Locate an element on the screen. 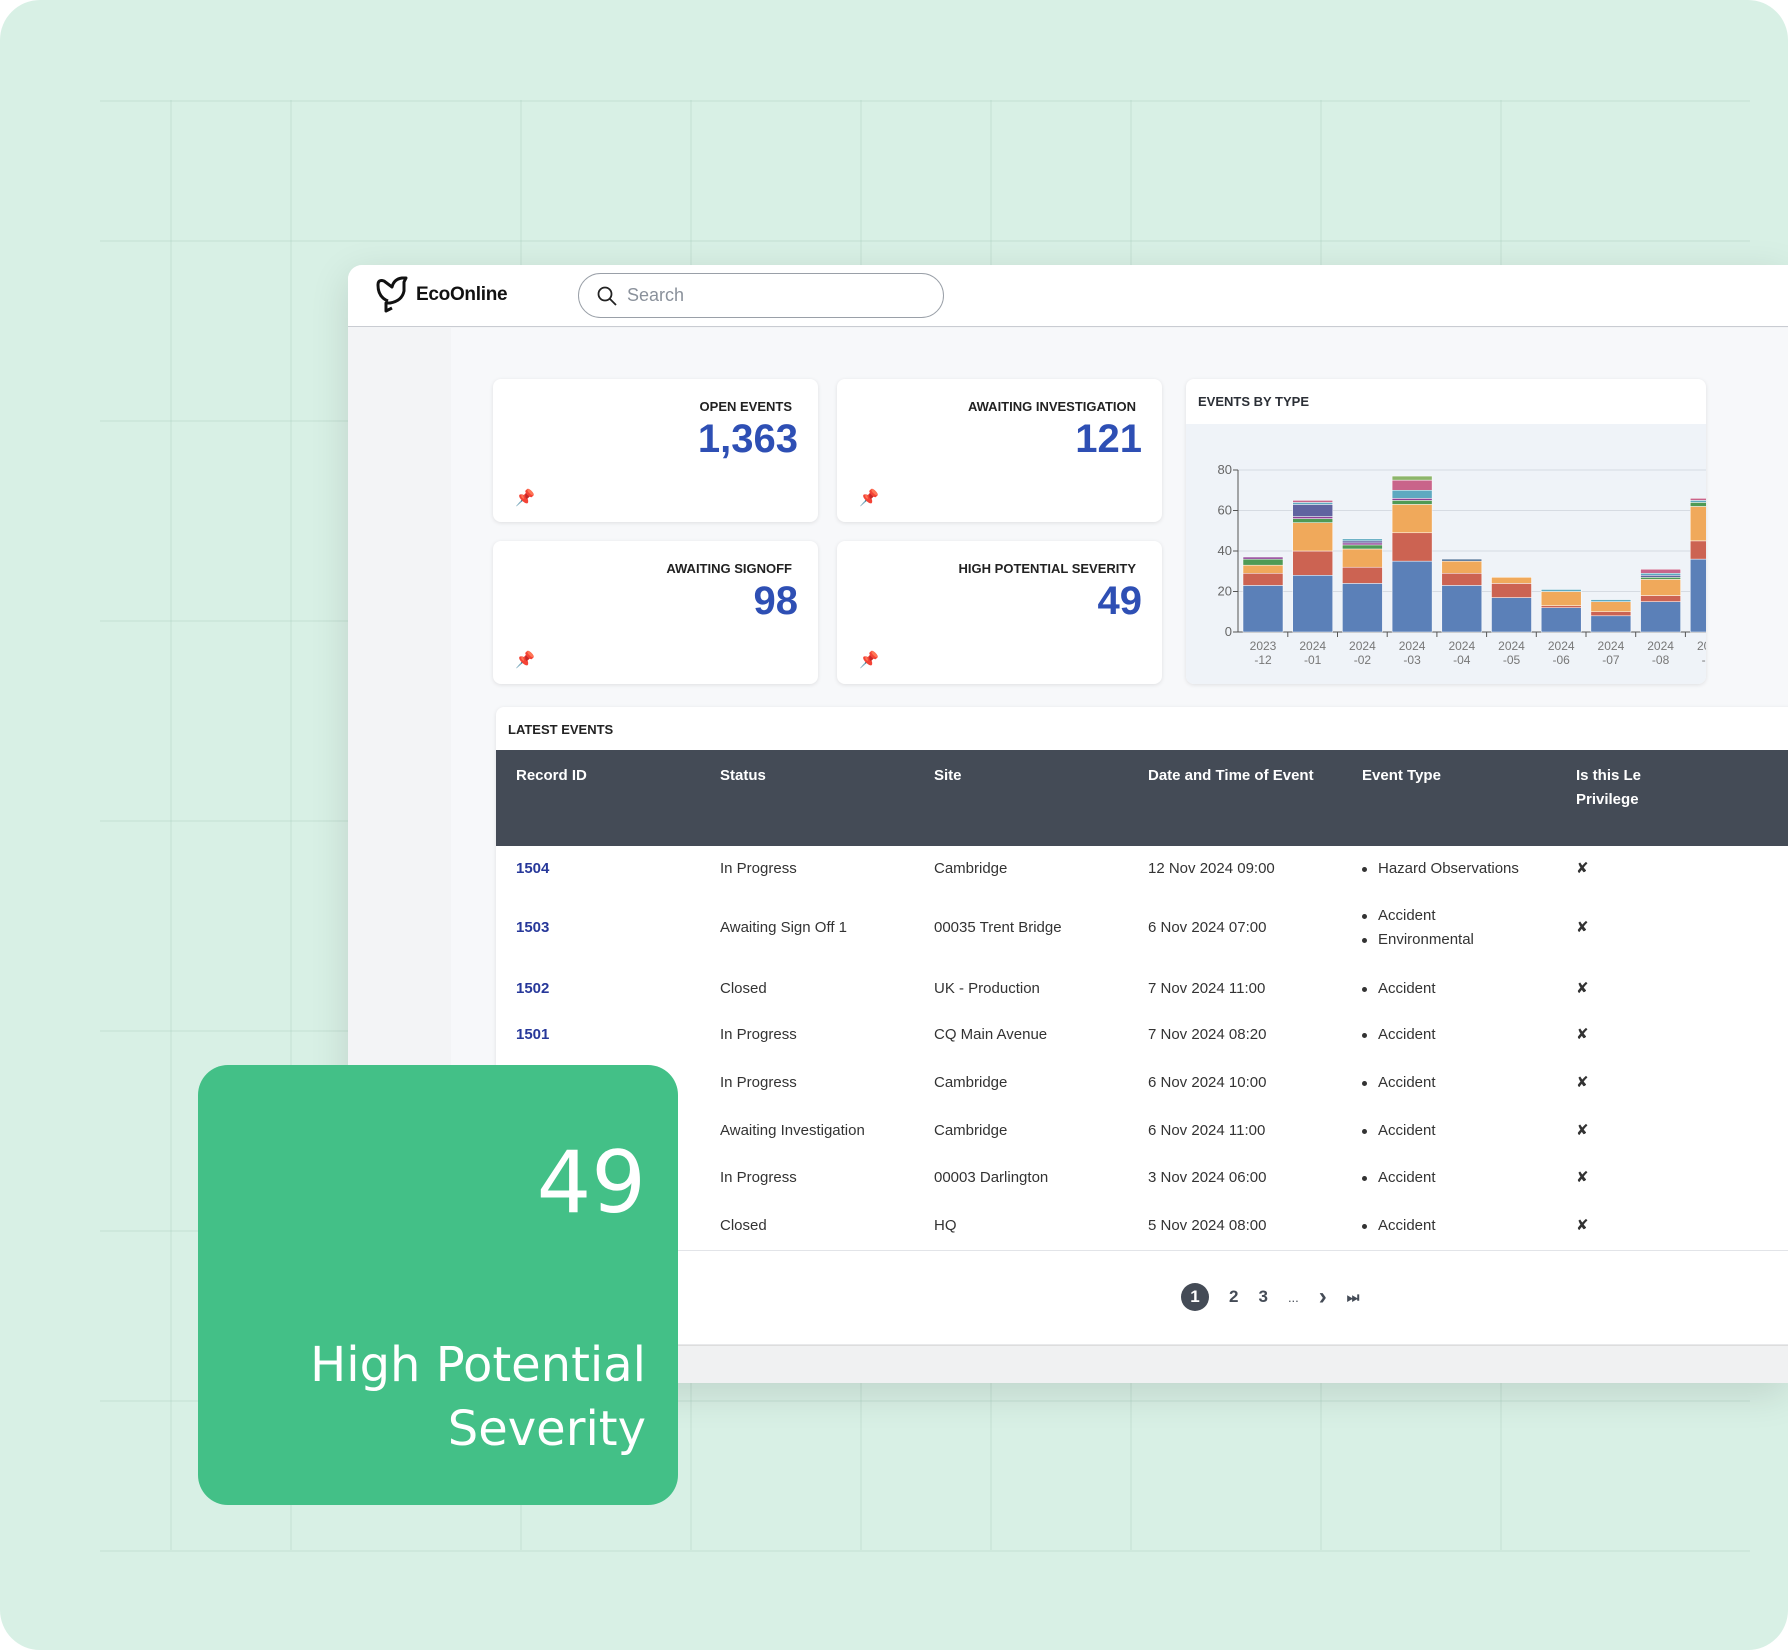  date-cell: 3 Nov 2024 06:00 is located at coordinates (1207, 1177).